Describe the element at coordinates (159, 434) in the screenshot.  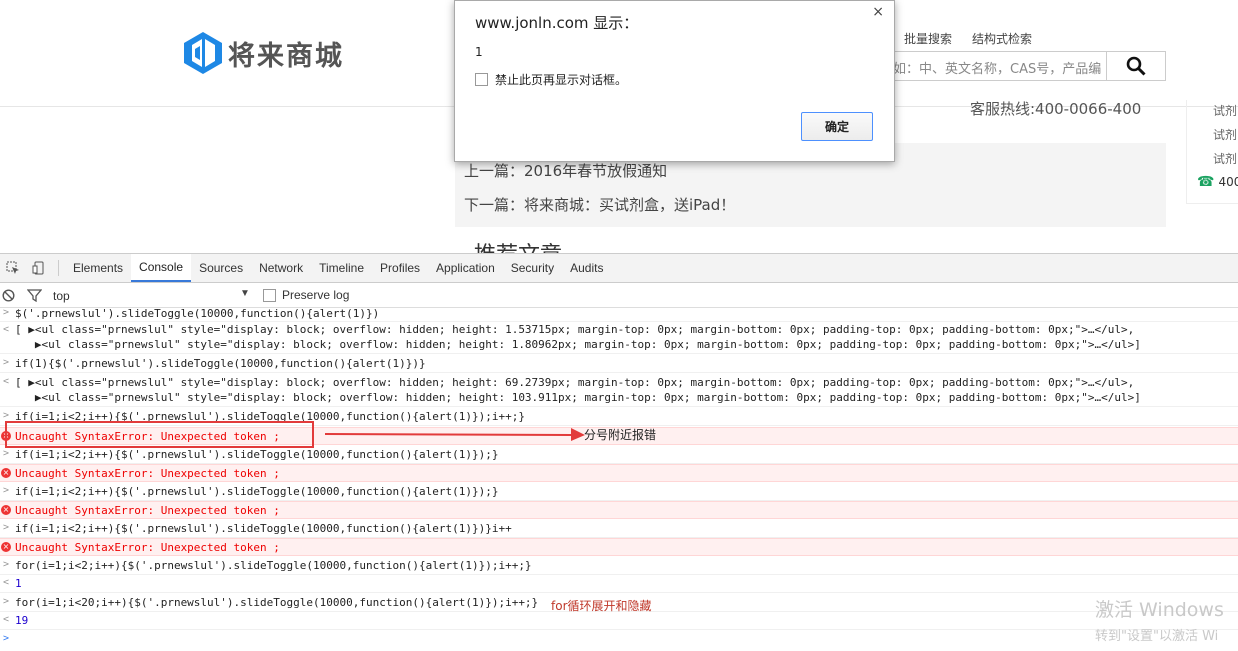
I see `error-highlight-box` at that location.